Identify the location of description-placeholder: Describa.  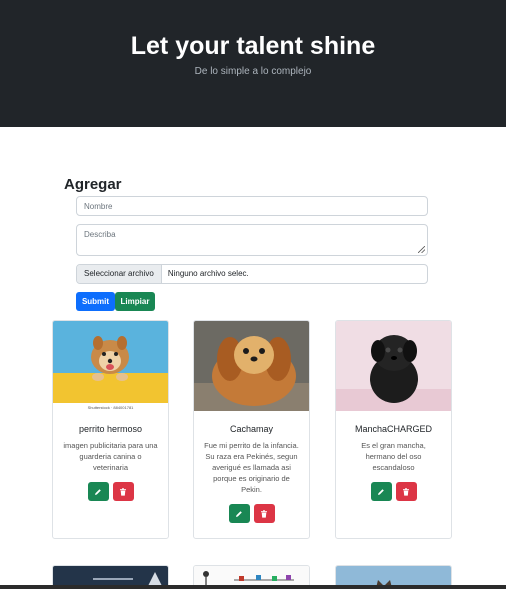
(100, 234).